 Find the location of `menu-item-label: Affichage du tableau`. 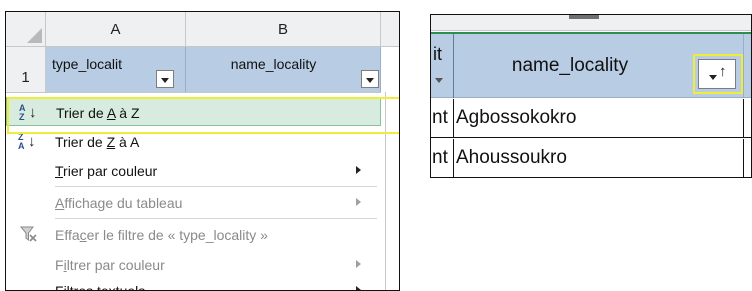

menu-item-label: Affichage du tableau is located at coordinates (119, 203).